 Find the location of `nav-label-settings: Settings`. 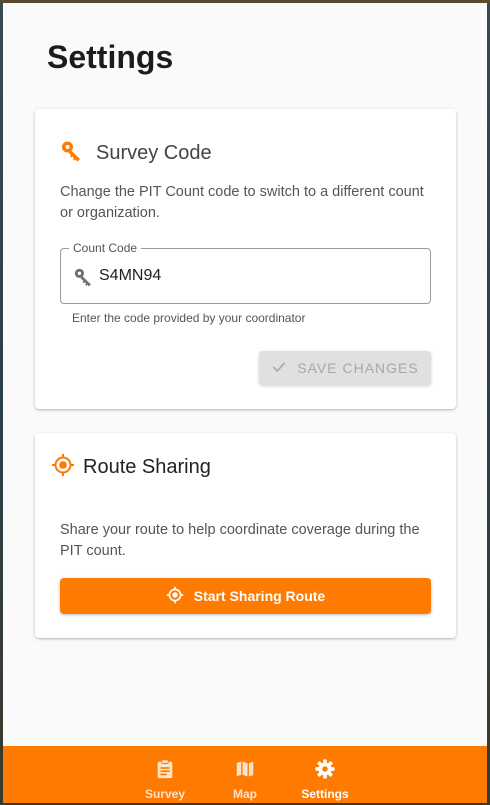

nav-label-settings: Settings is located at coordinates (325, 794).